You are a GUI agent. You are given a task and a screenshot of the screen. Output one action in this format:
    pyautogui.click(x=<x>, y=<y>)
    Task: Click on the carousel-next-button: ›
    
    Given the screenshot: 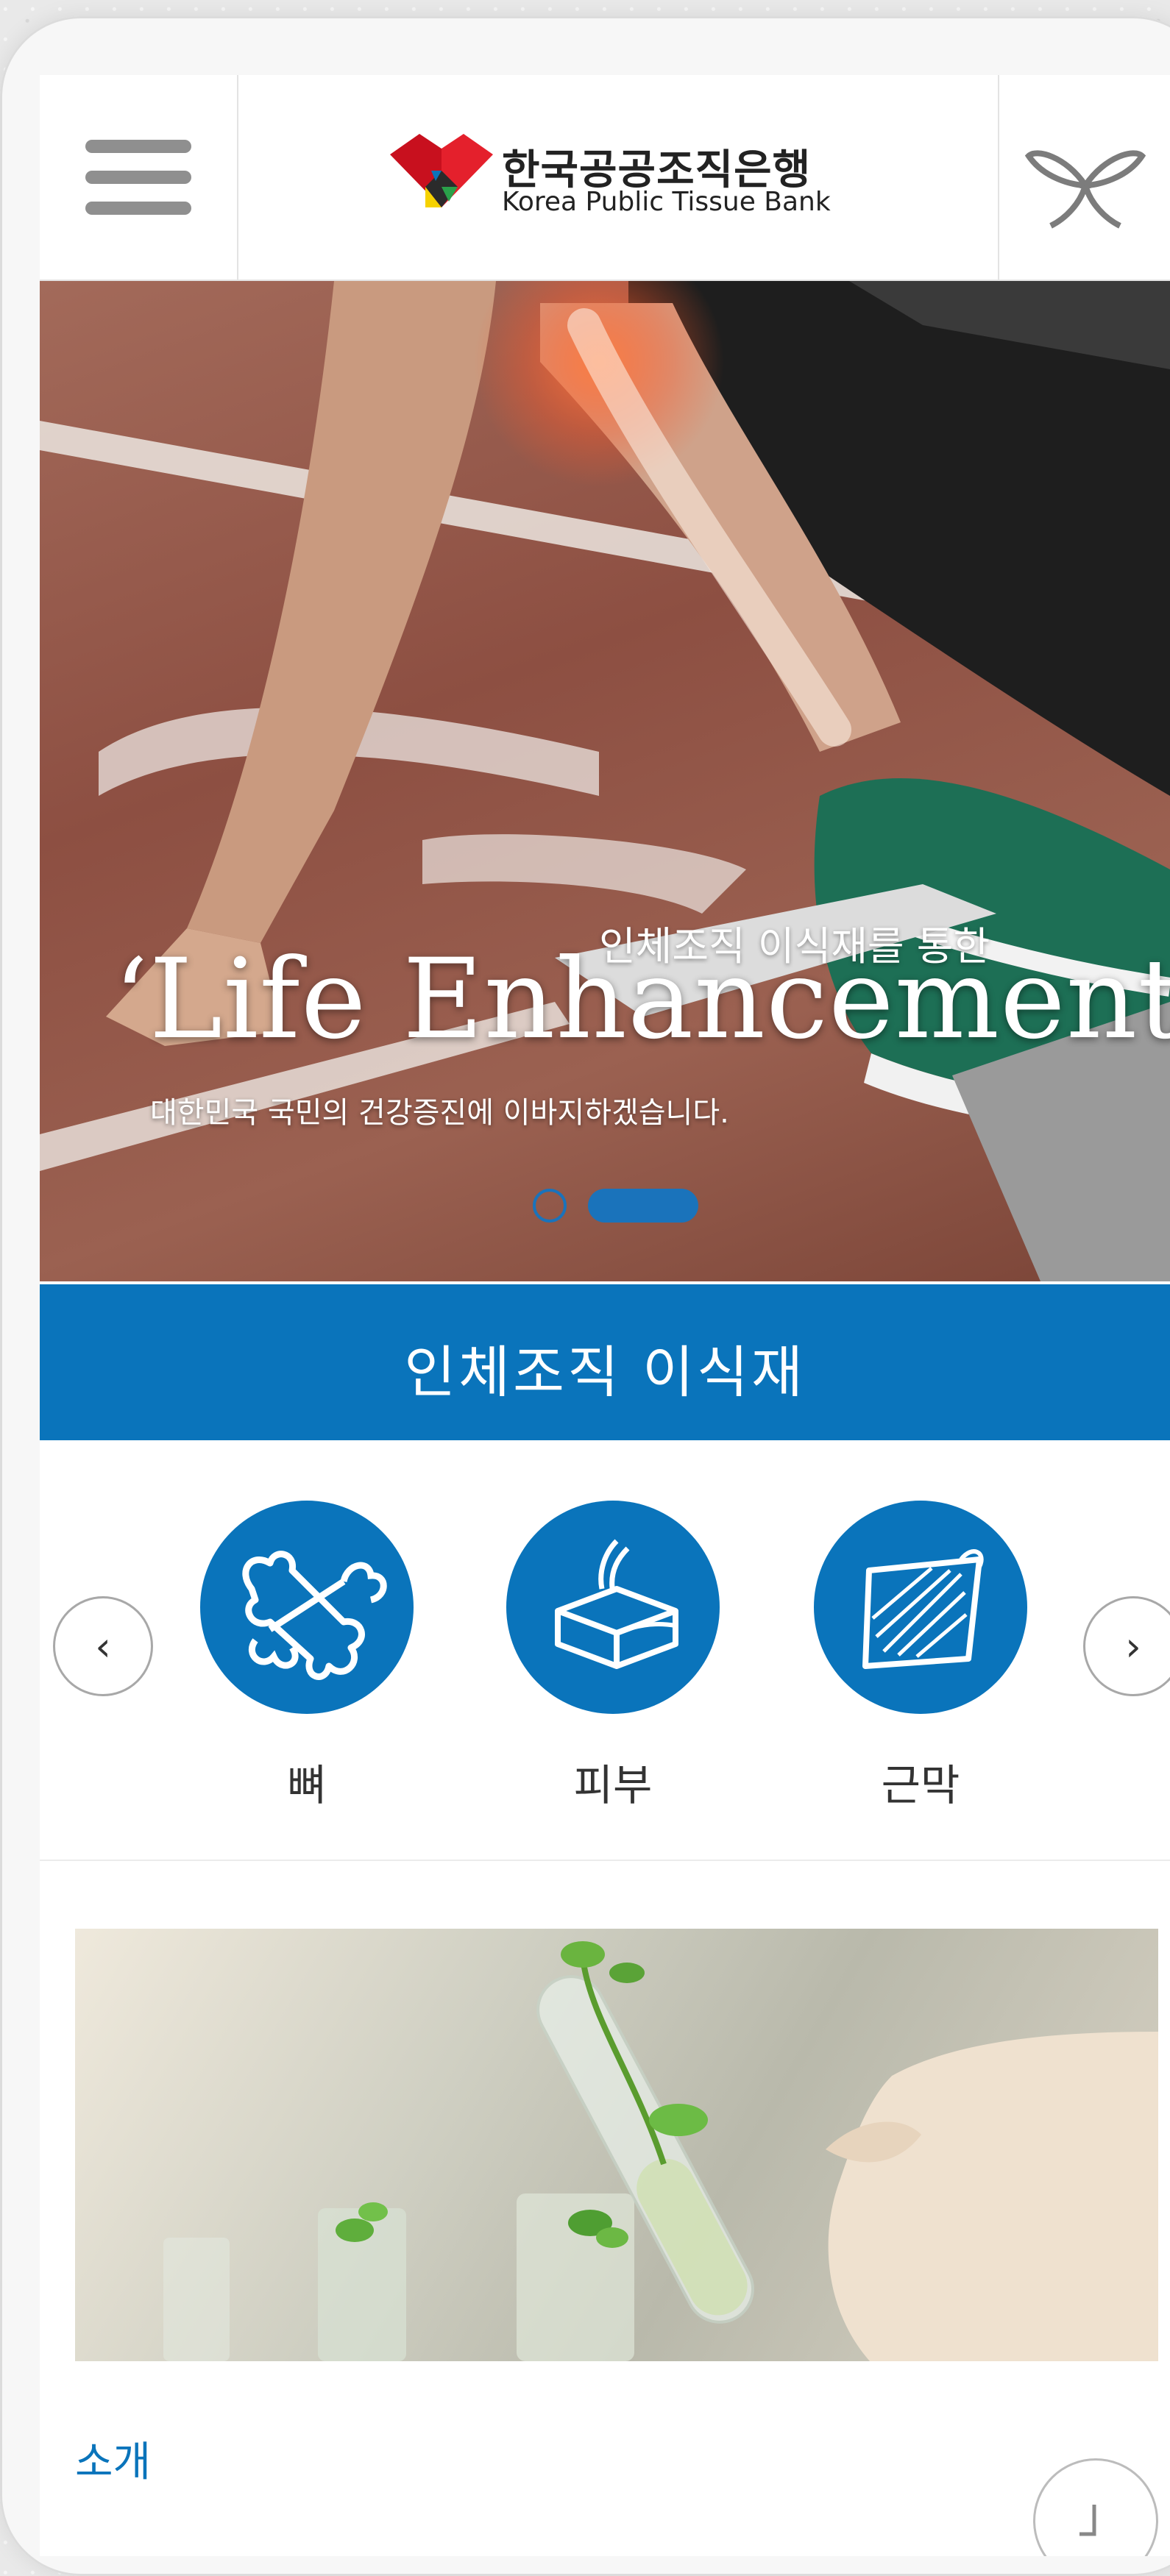 What is the action you would take?
    pyautogui.click(x=1126, y=1646)
    